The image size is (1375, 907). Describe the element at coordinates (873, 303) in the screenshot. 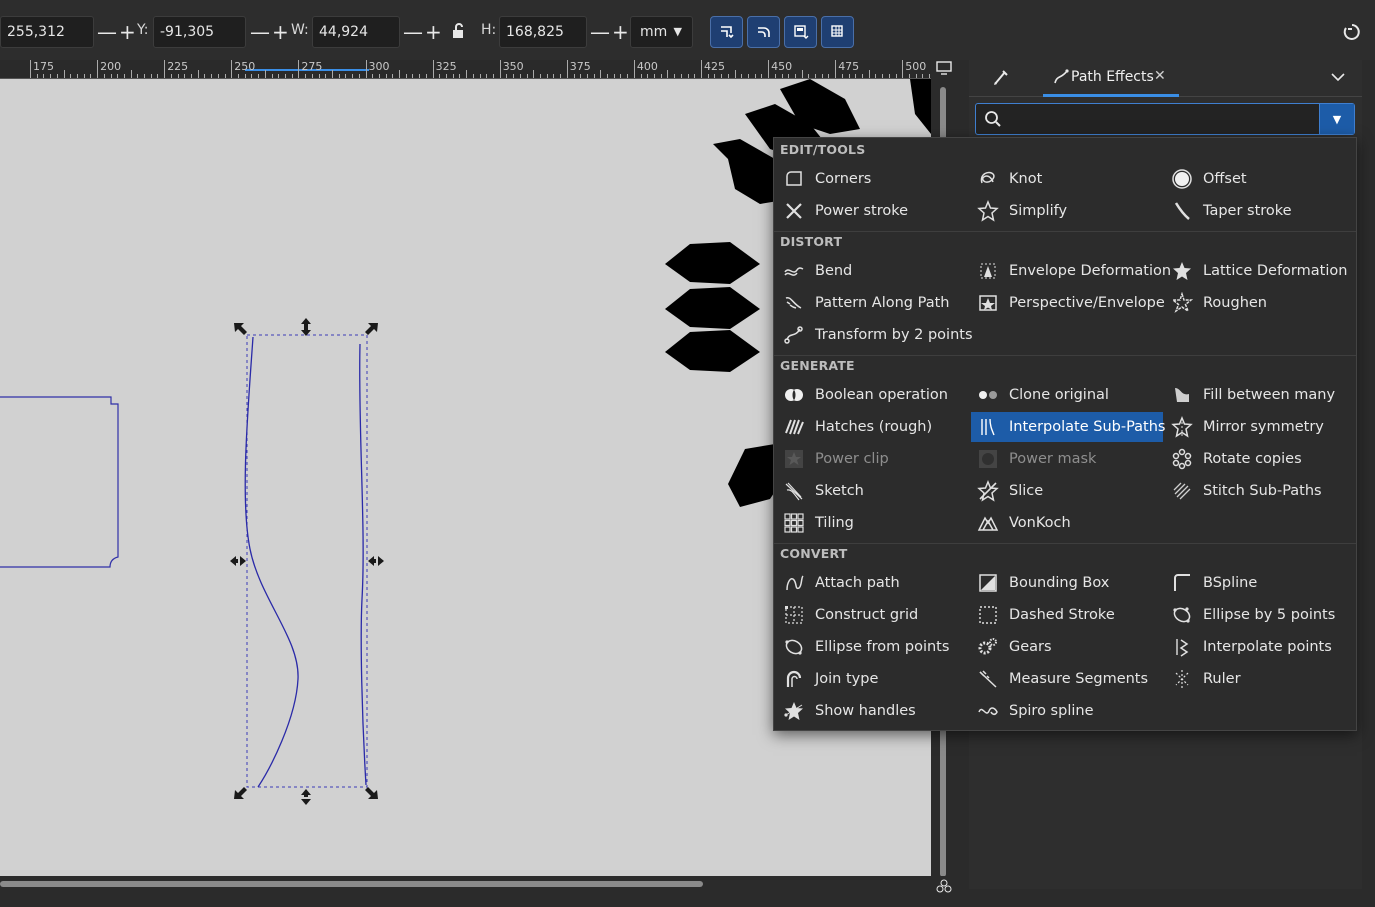

I see `menu-item-pattern: Pattern Along Path` at that location.